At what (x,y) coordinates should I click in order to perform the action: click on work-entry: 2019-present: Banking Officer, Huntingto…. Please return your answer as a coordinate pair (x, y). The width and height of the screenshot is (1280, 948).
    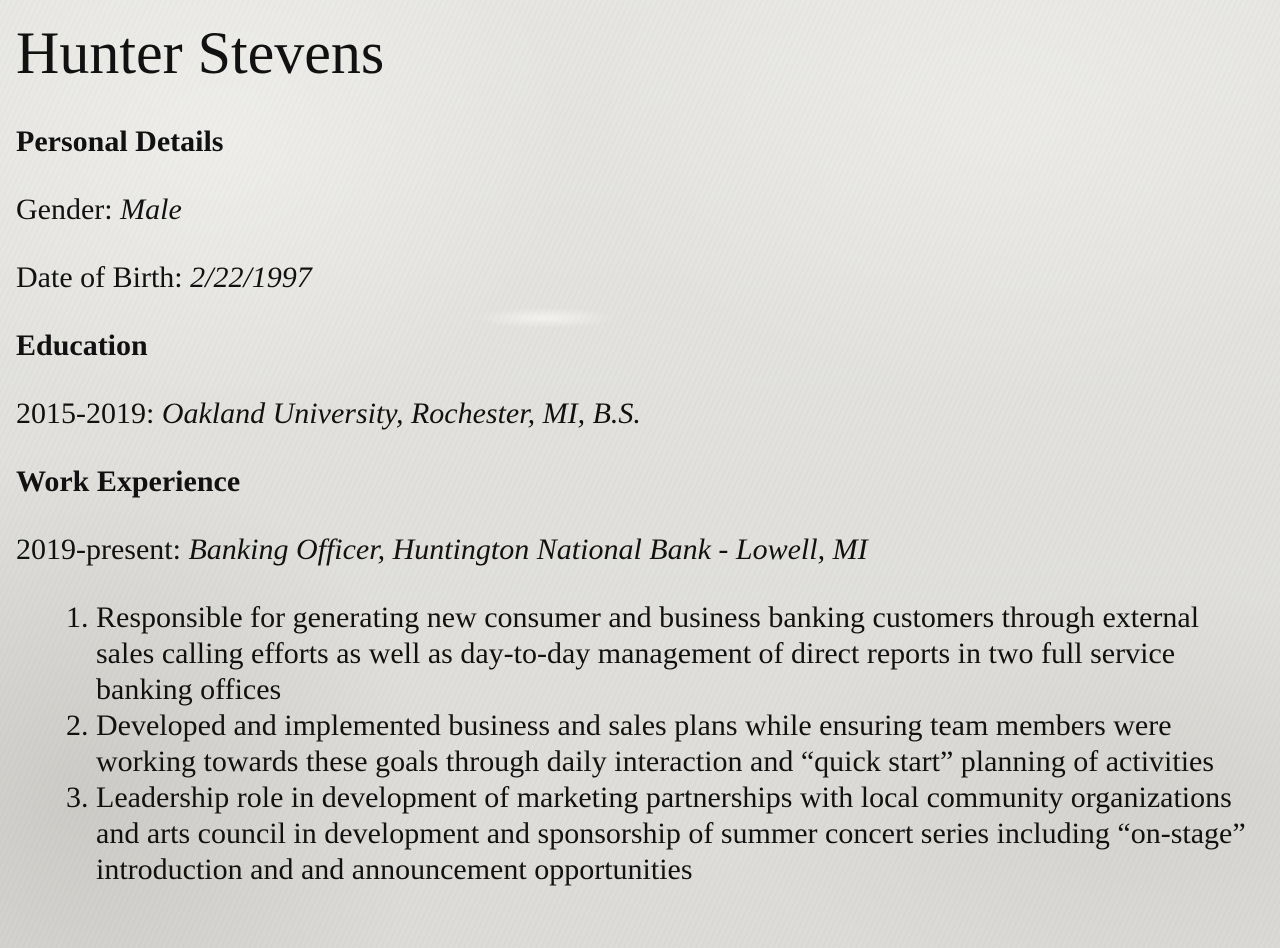
    Looking at the image, I should click on (640, 550).